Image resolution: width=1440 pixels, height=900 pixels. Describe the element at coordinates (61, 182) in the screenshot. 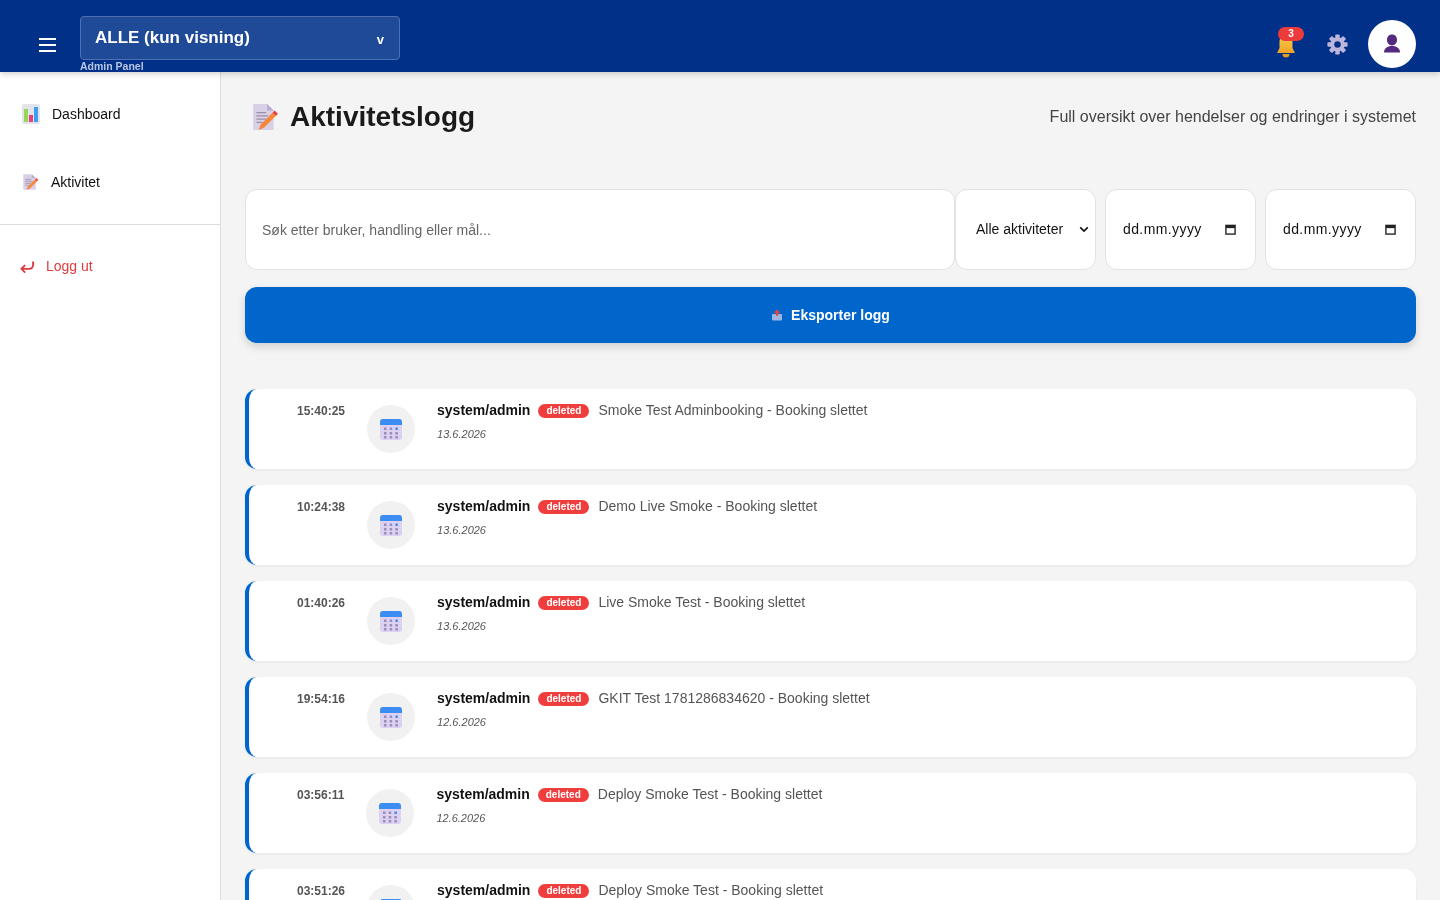

I see `sidebar-item: Aktivitet` at that location.